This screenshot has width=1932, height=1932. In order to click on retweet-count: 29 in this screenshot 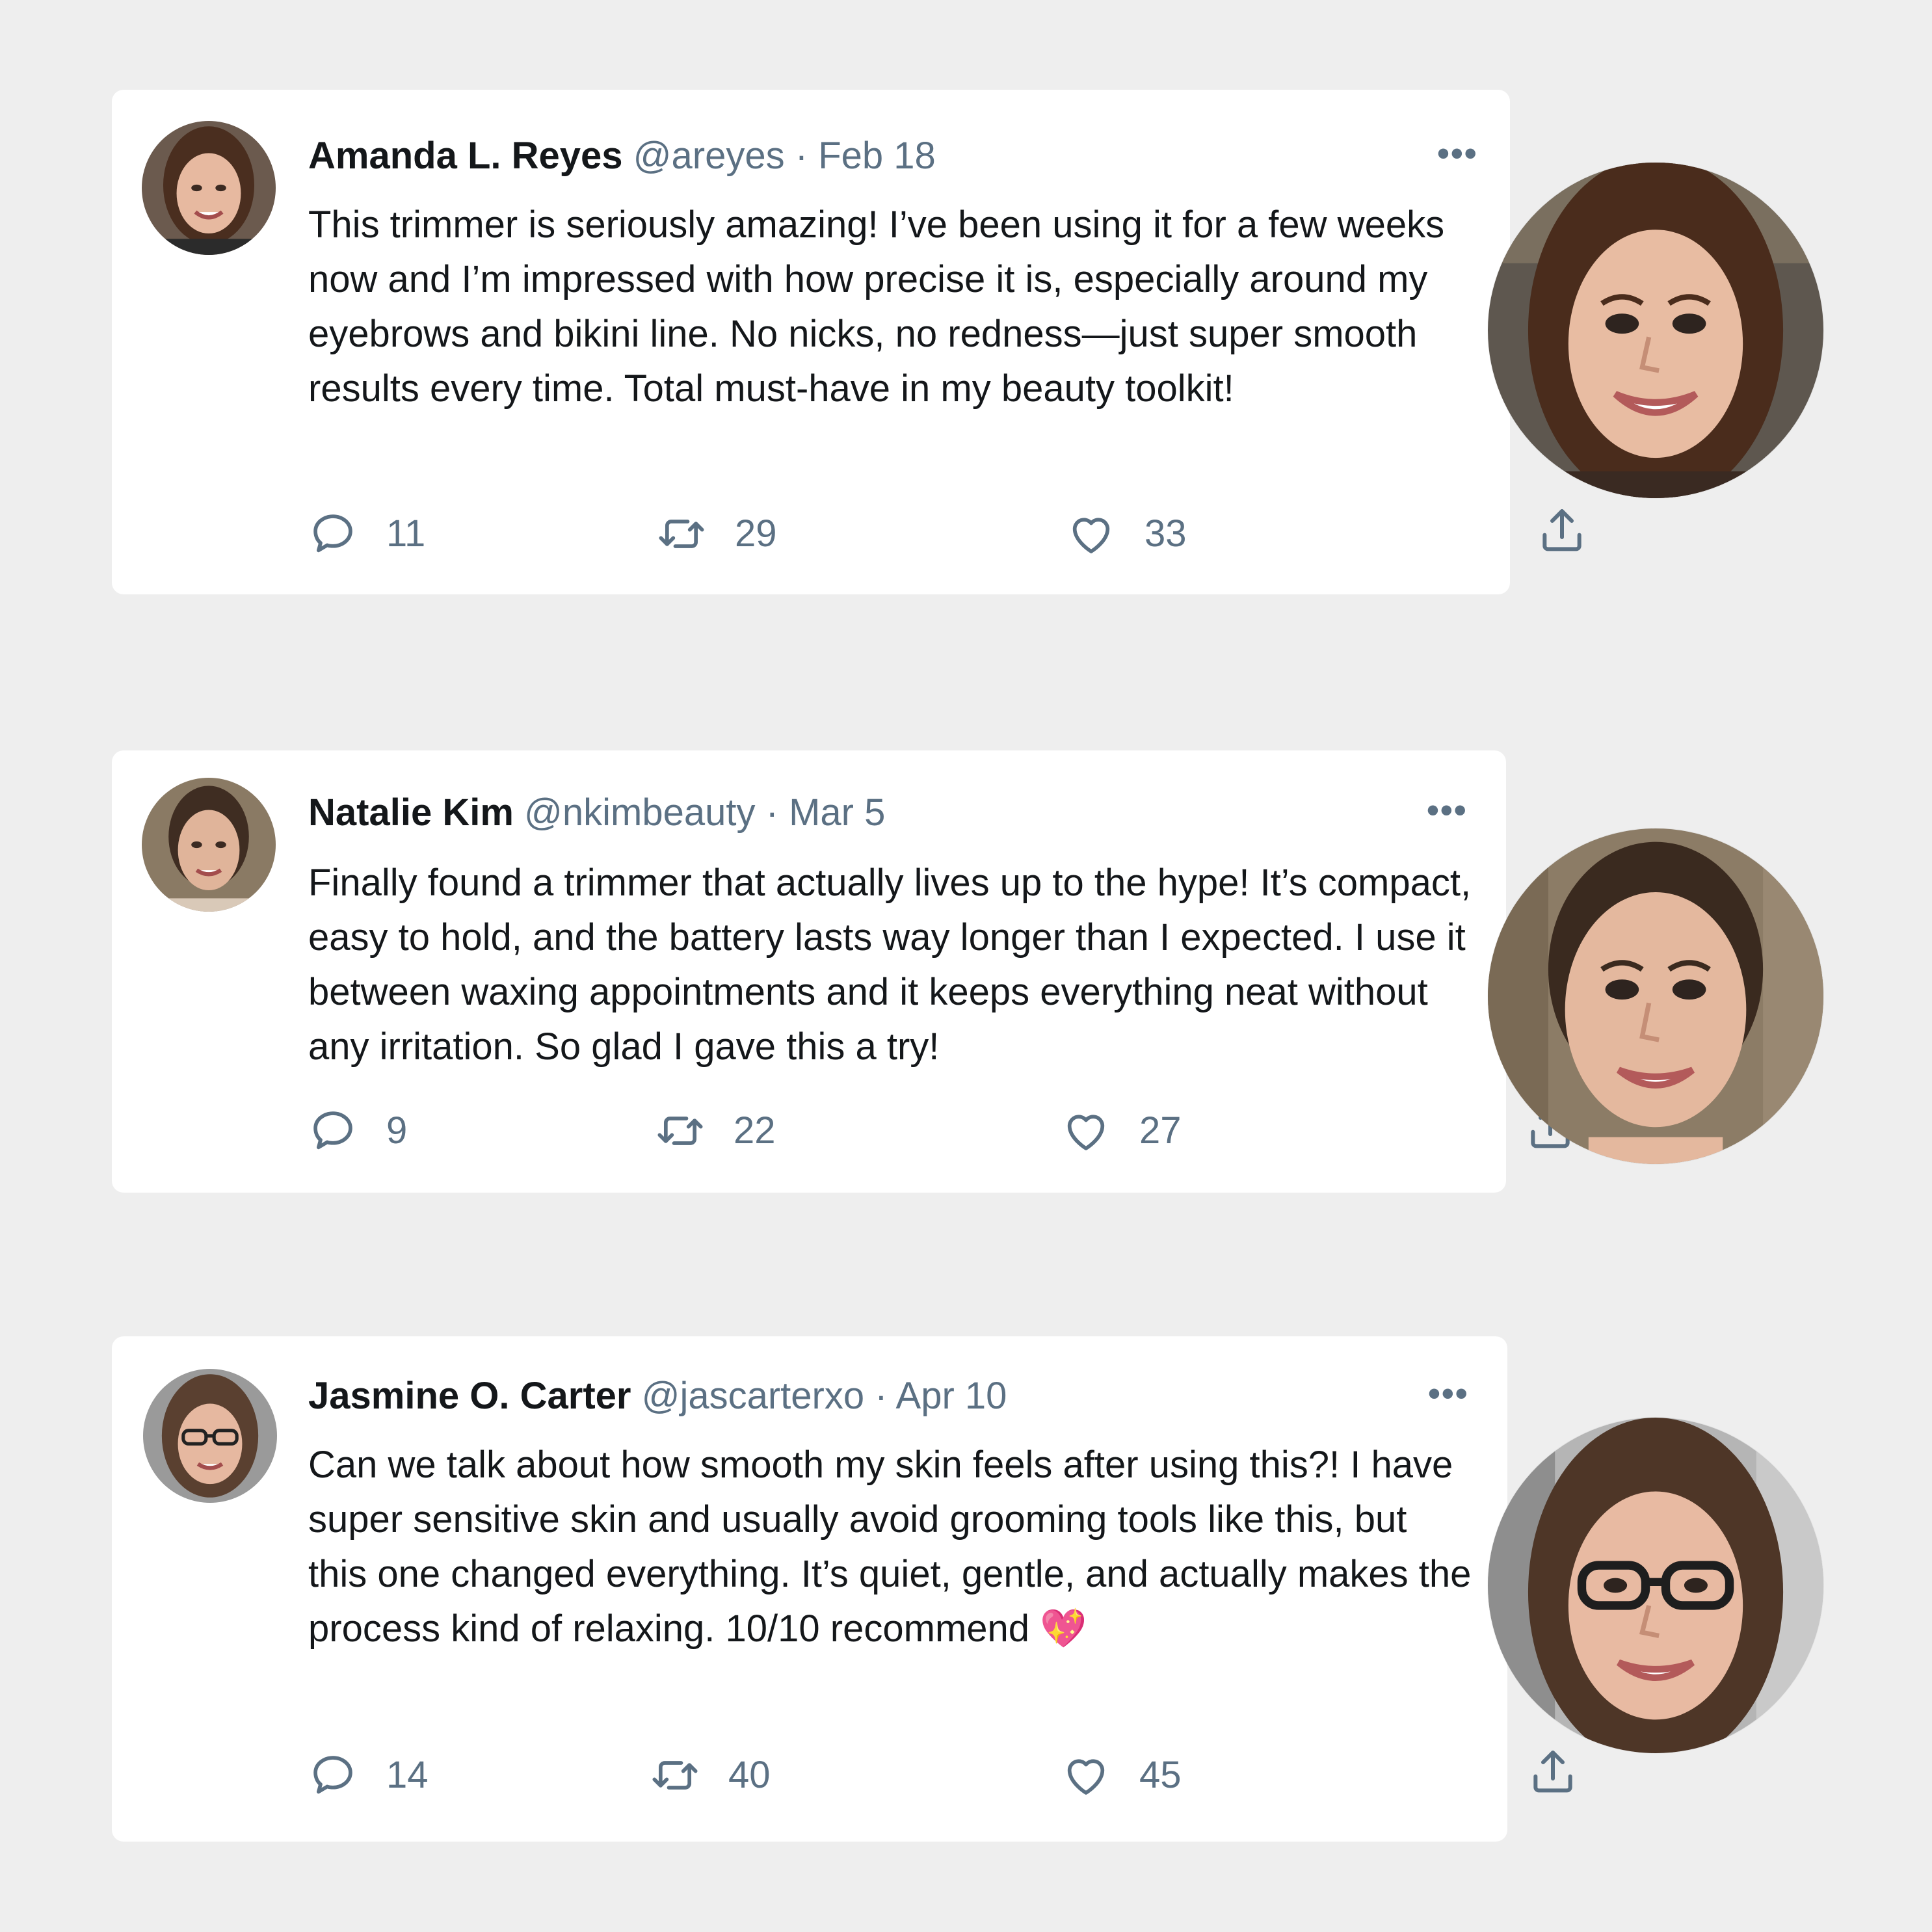, I will do `click(756, 533)`.